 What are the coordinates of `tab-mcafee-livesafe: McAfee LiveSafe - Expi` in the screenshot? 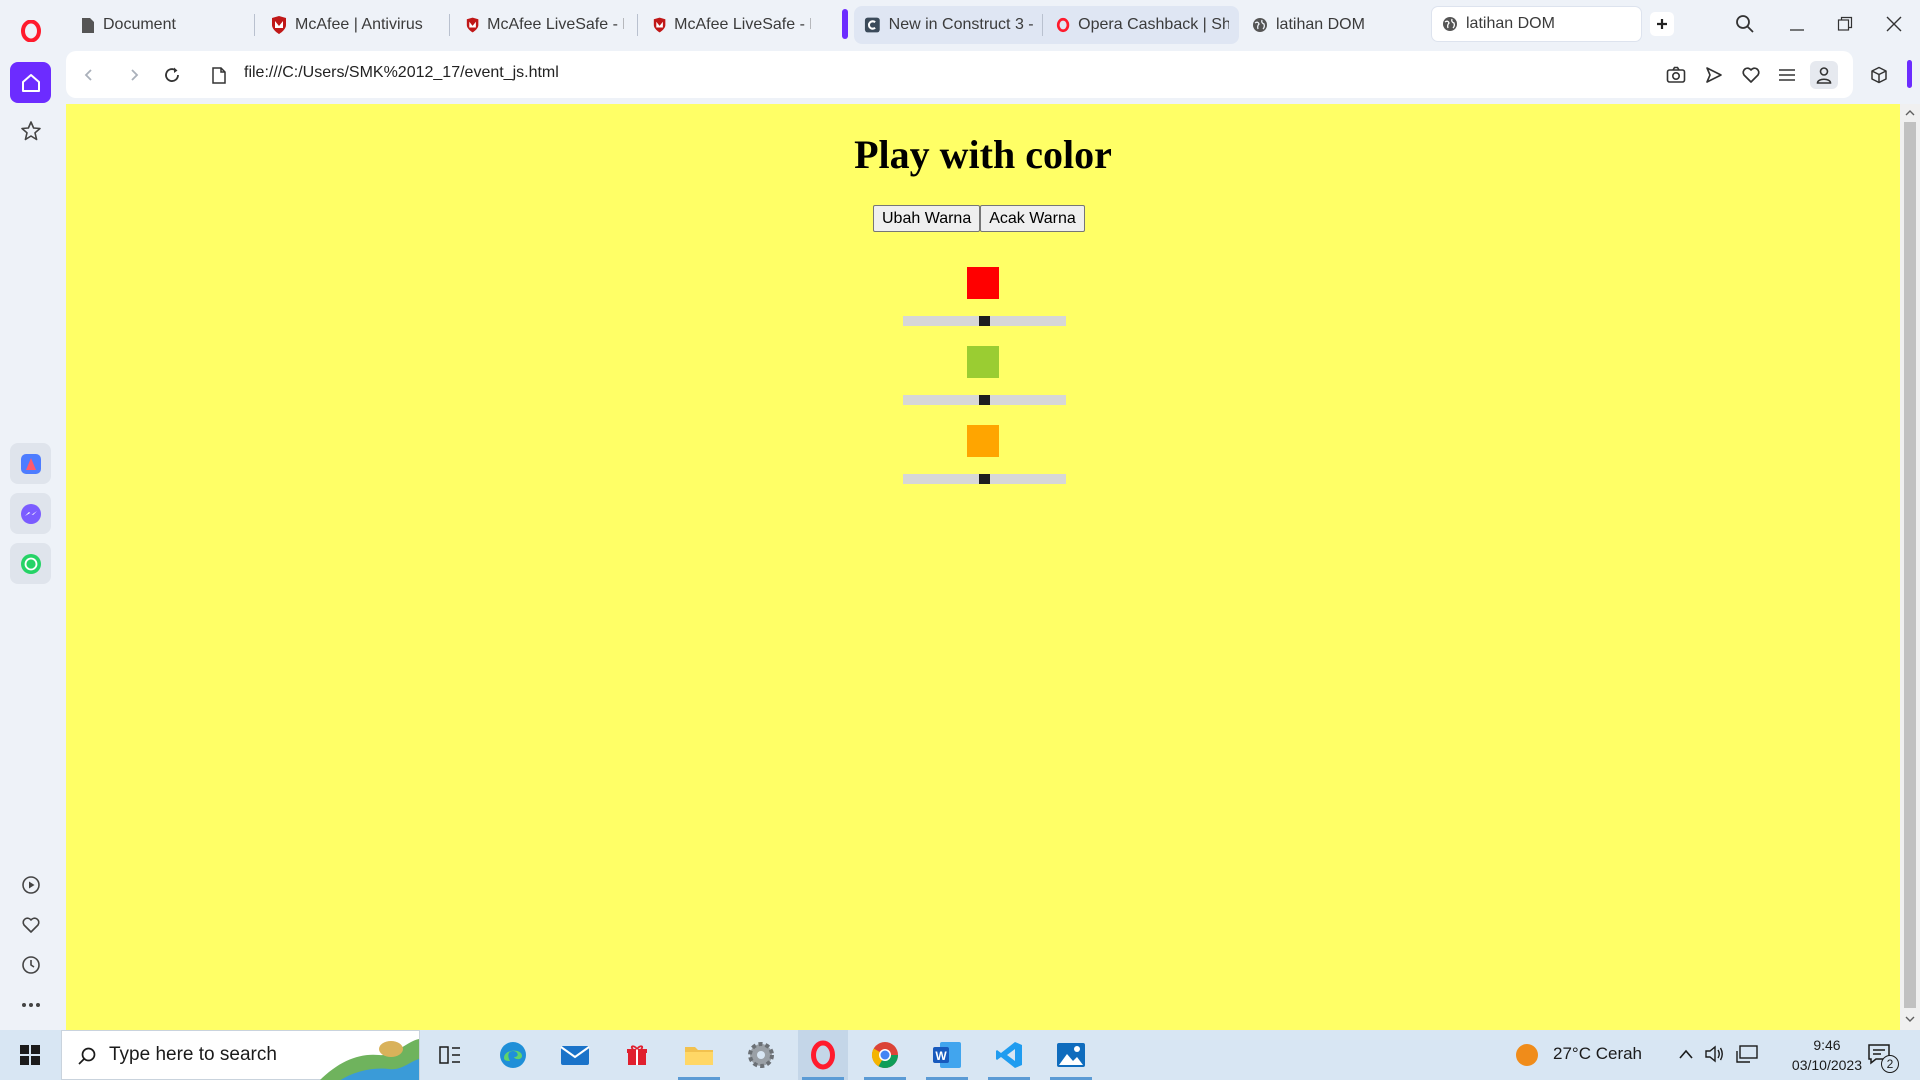 It's located at (545, 25).